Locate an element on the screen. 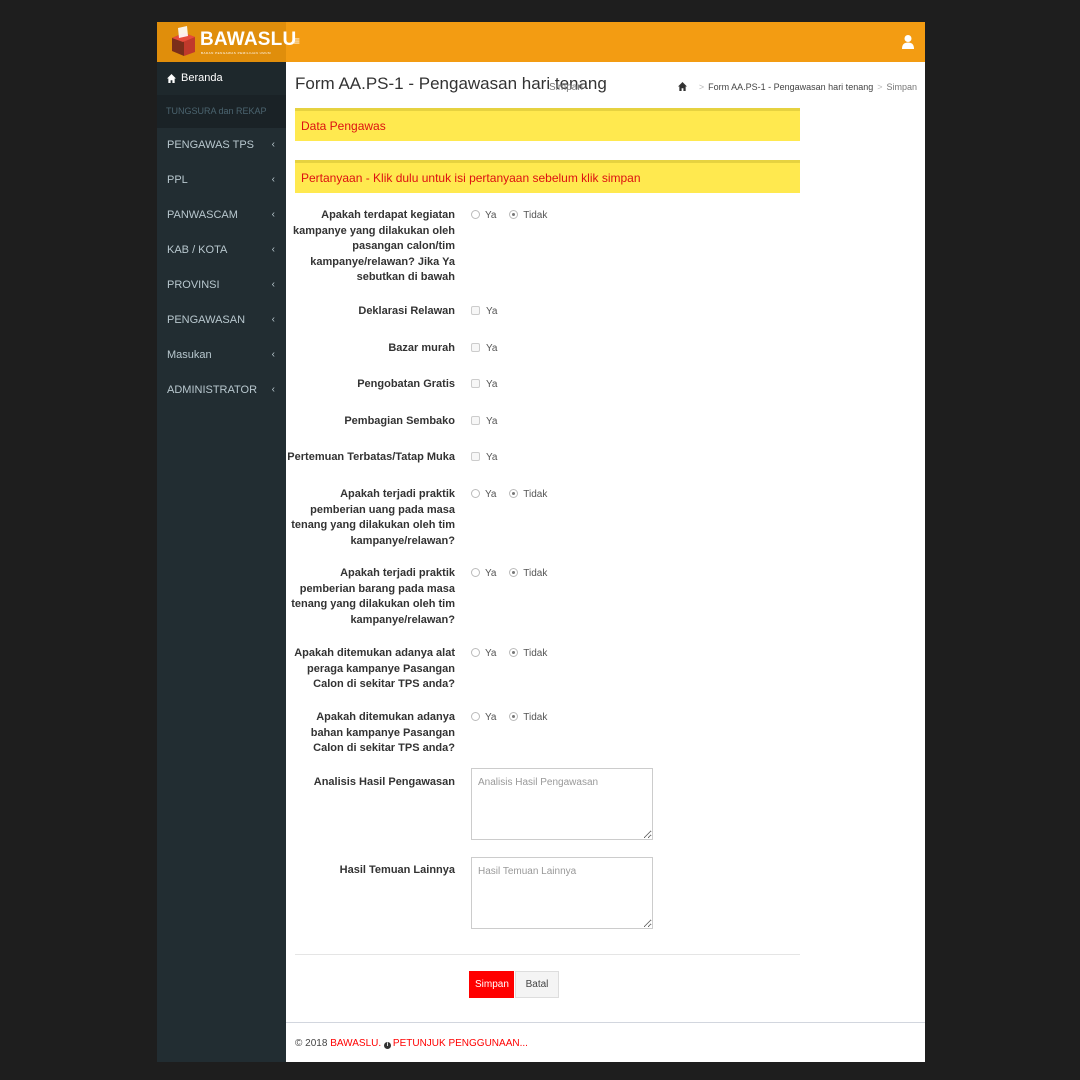  question-pemberian-barang-options: Ya Tidak is located at coordinates (514, 573).